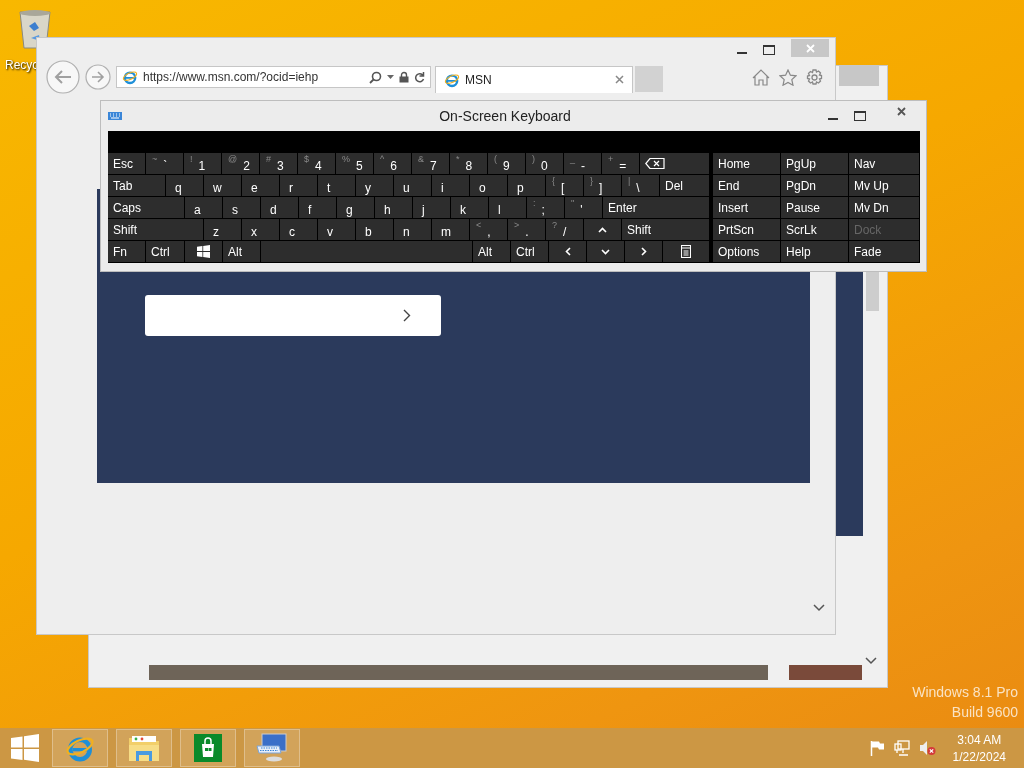  Describe the element at coordinates (814, 77) in the screenshot. I see `settings-icon` at that location.